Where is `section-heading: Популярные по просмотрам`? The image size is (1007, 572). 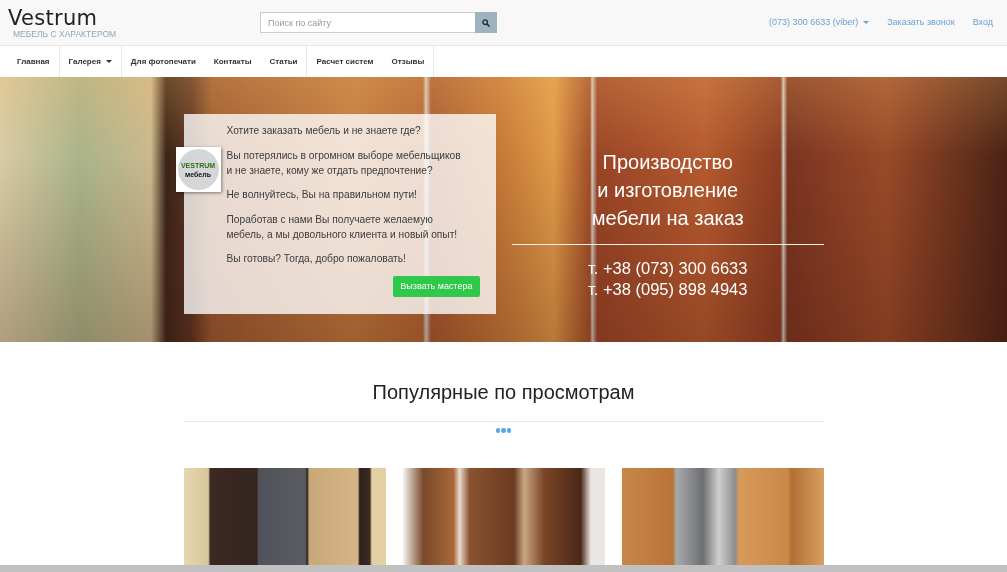
section-heading: Популярные по просмотрам is located at coordinates (503, 392).